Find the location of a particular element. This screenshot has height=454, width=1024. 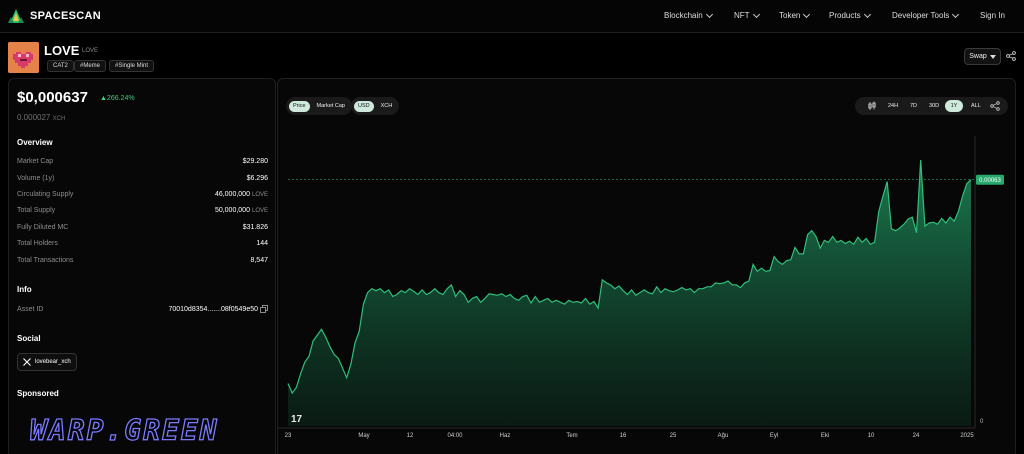

x-tick-label: 16 is located at coordinates (623, 436).